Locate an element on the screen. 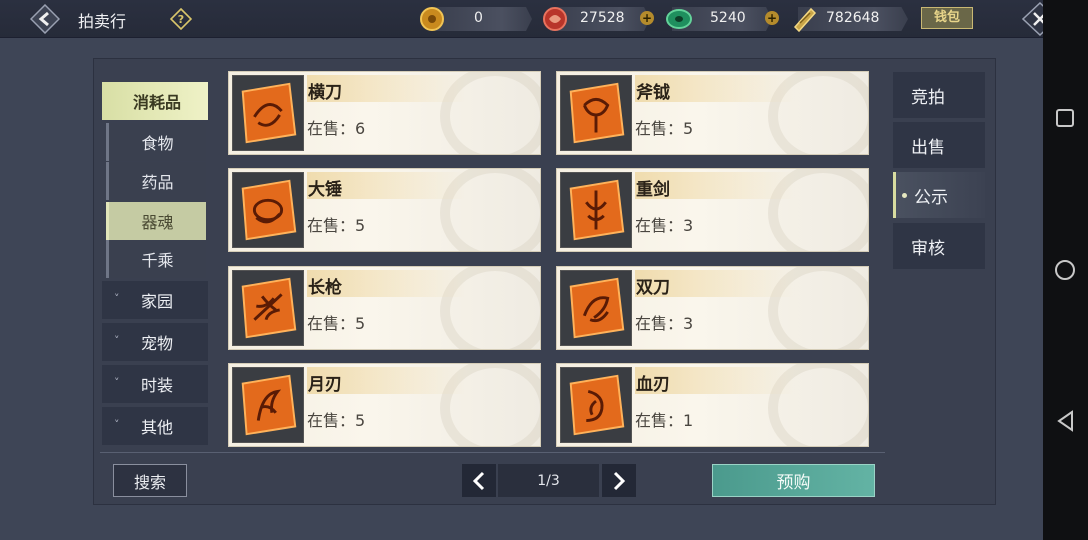 This screenshot has height=540, width=1088. category-pets: ˅ 宠物 is located at coordinates (155, 342).